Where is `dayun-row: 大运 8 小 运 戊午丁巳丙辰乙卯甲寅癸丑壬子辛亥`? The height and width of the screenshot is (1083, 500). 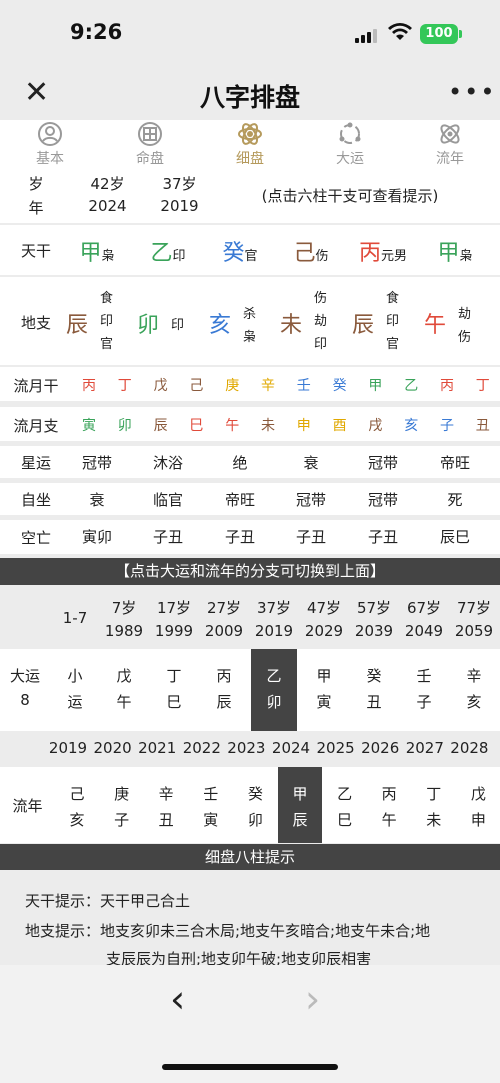 dayun-row: 大运 8 小 运 戊午丁巳丙辰乙卯甲寅癸丑壬子辛亥 is located at coordinates (250, 690).